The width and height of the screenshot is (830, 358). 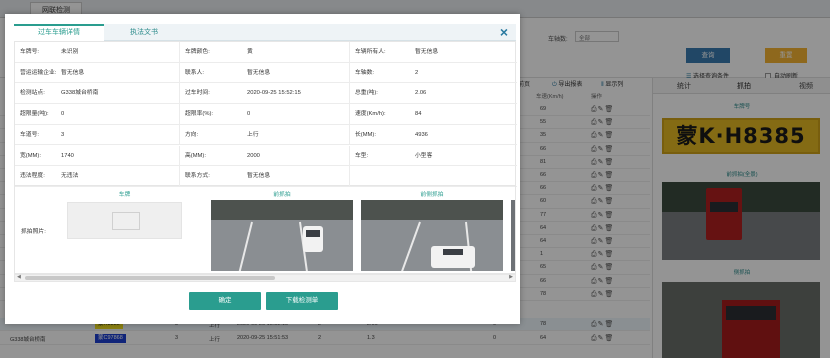 I want to click on info-row: 宽(MM): 1740 高(MM): 2000 车型: 小型客, so click(x=266, y=156).